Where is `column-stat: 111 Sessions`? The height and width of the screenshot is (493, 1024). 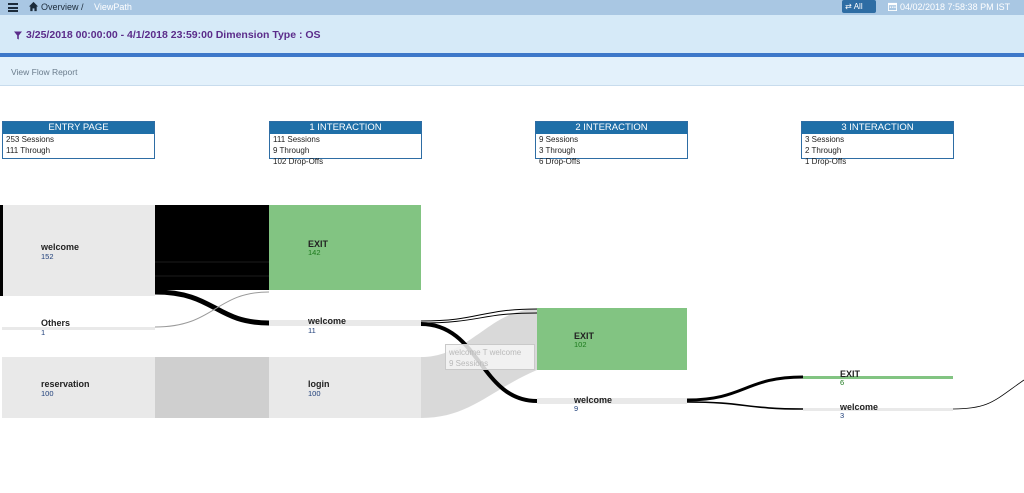 column-stat: 111 Sessions is located at coordinates (296, 139).